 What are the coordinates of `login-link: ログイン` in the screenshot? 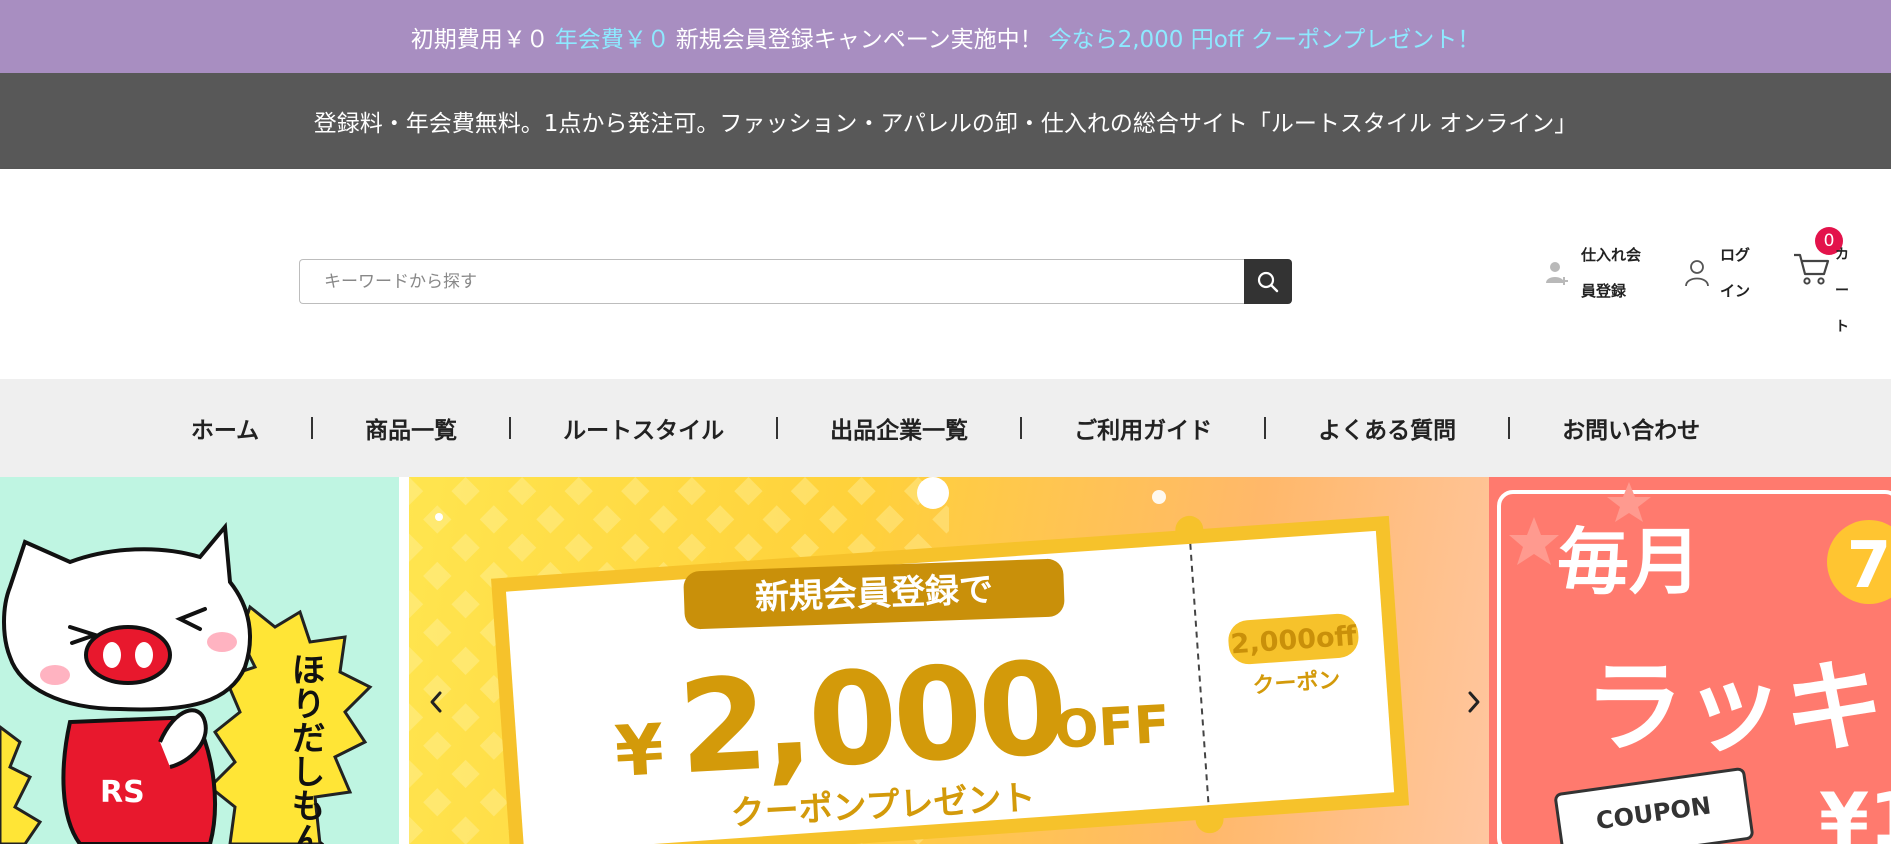 It's located at (1722, 273).